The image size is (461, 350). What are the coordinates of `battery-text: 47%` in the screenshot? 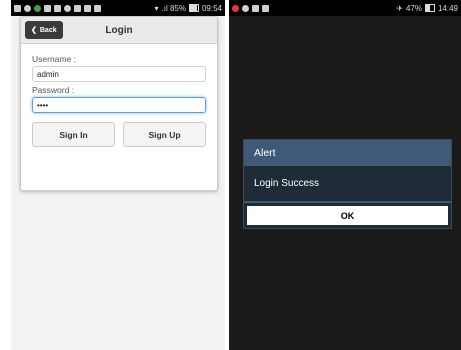 It's located at (413, 8).